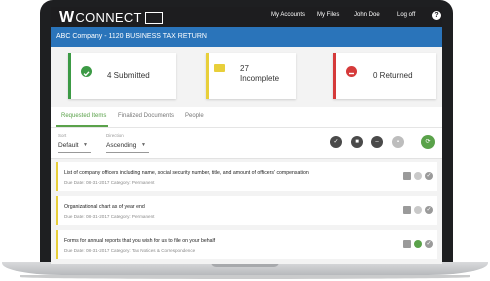  I want to click on tab-requested-items: Requested Items, so click(83, 116).